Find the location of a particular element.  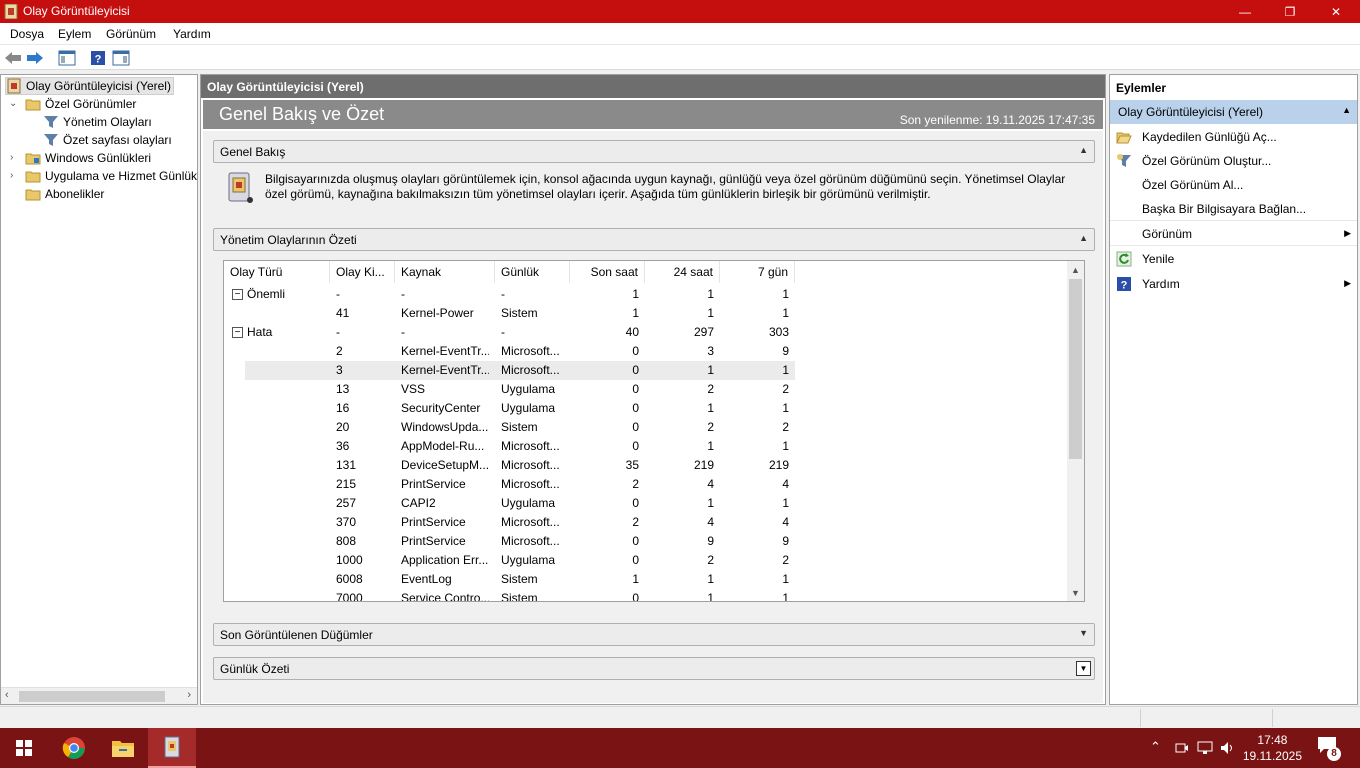

console-tree-icon is located at coordinates (67, 58).